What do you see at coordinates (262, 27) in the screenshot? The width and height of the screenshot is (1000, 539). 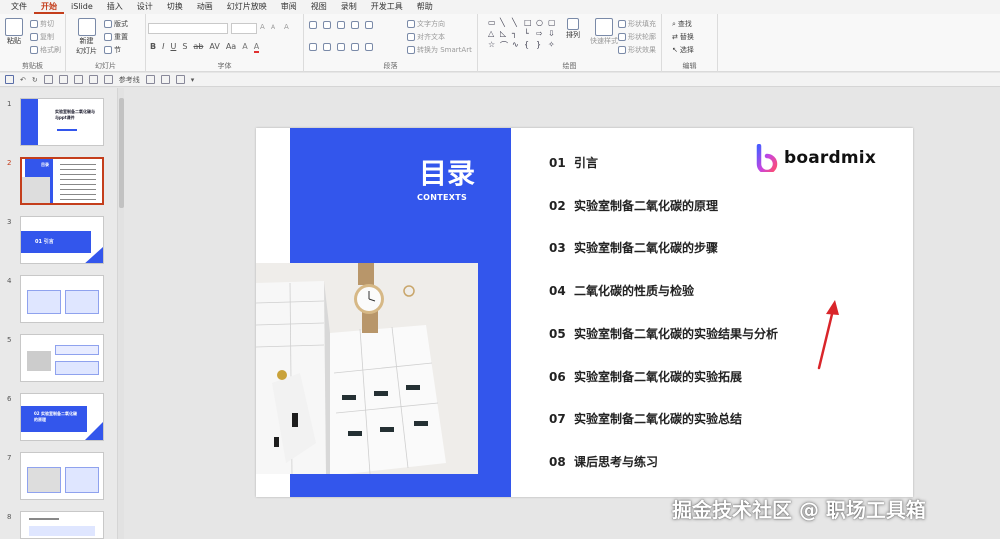 I see `grow-font-button: A` at bounding box center [262, 27].